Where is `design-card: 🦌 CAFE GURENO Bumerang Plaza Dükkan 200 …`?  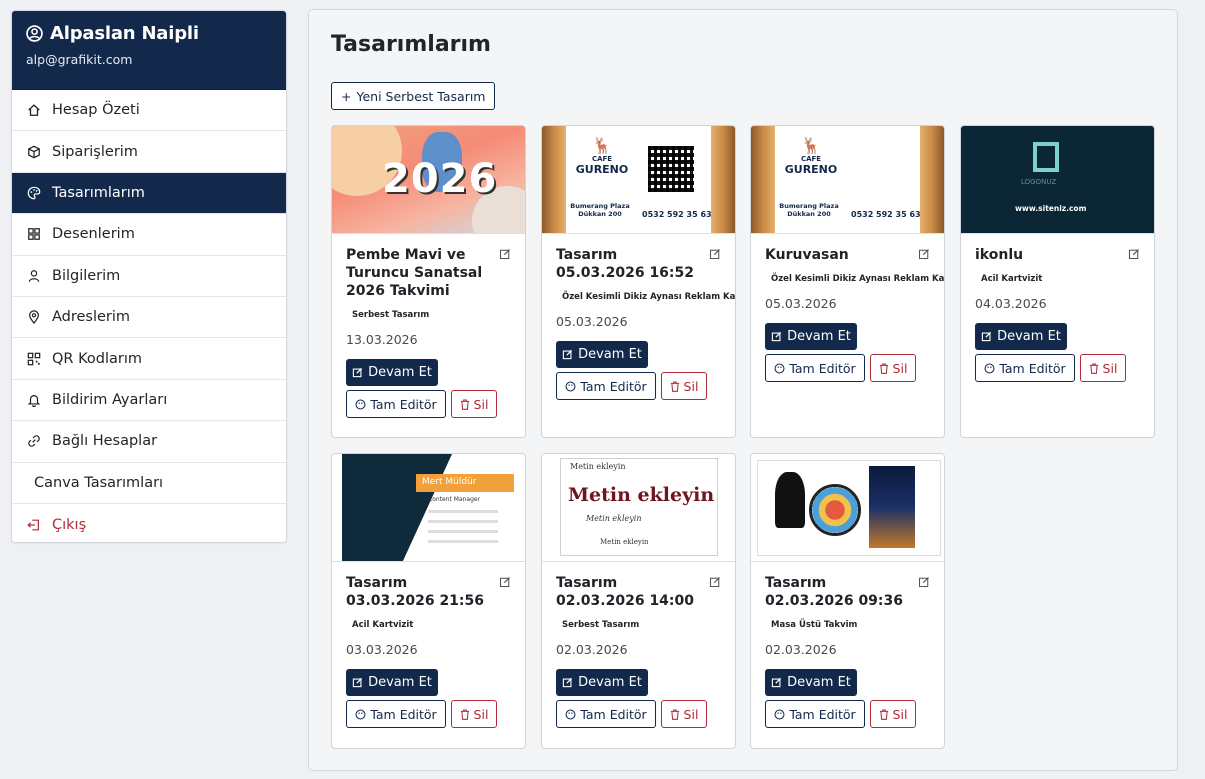
design-card: 🦌 CAFE GURENO Bumerang Plaza Dükkan 200 … is located at coordinates (638, 281).